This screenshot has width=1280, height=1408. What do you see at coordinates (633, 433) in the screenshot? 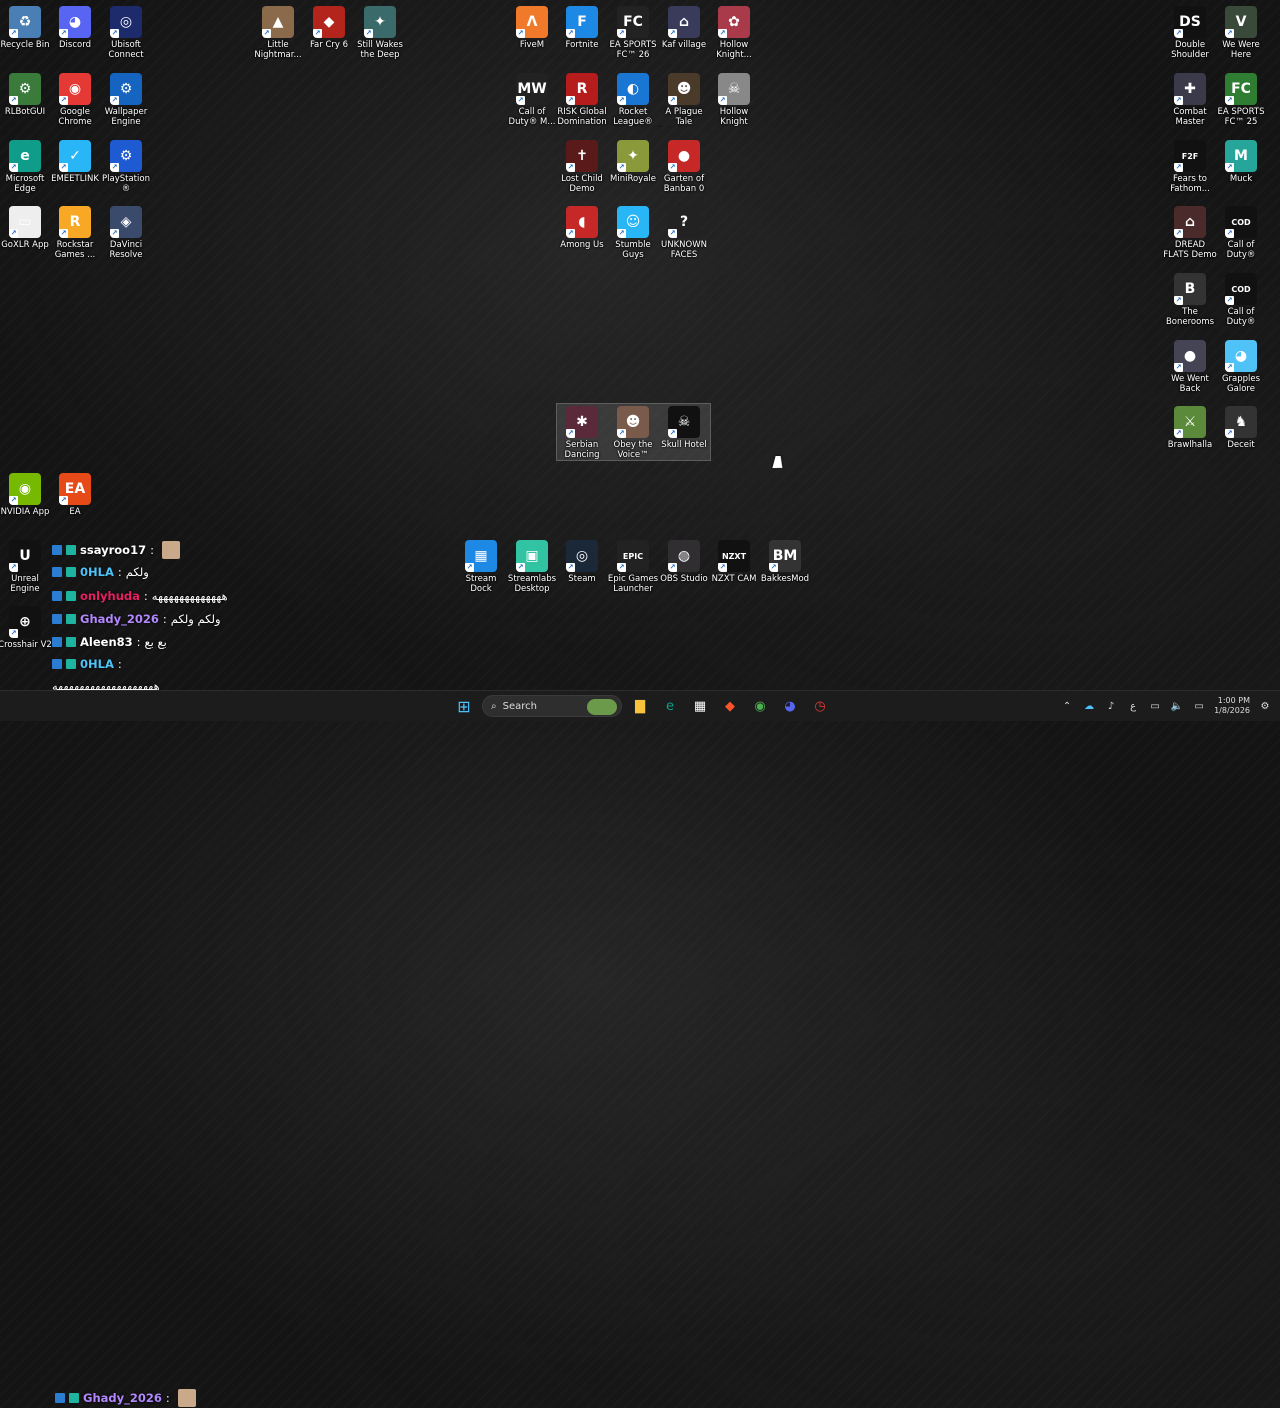
I see `desktop-shortcut: ☻↗Obey the Voice™ Demo` at bounding box center [633, 433].